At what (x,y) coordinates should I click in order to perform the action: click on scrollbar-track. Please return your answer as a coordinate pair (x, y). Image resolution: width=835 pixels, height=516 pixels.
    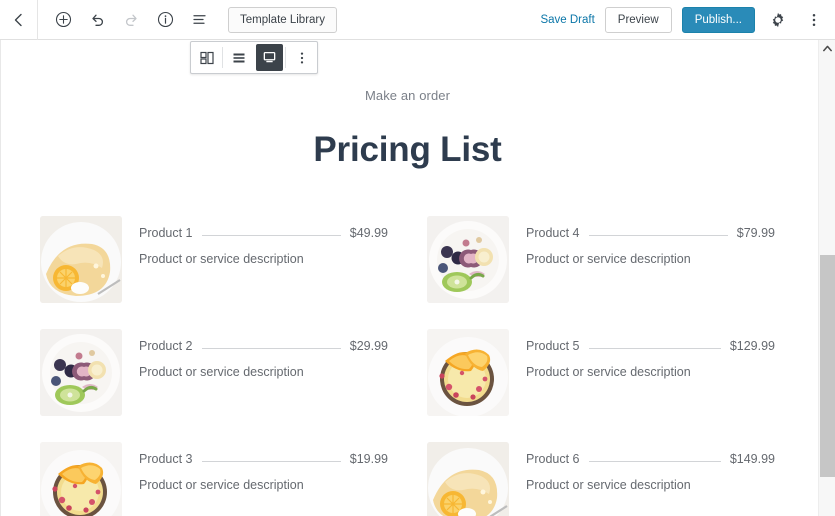
    Looking at the image, I should click on (827, 286).